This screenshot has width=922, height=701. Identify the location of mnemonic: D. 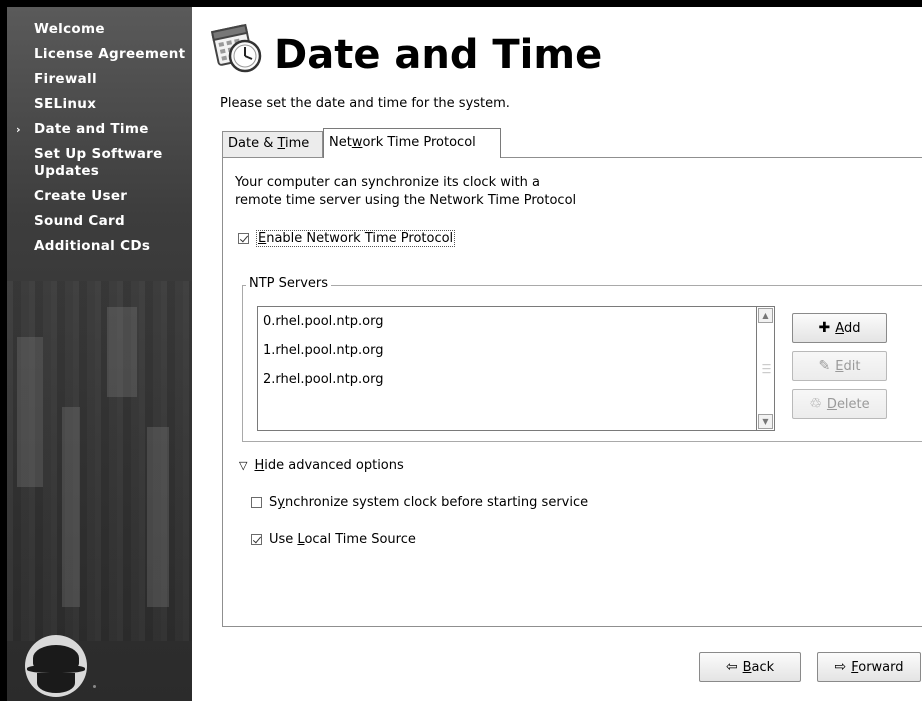
(831, 404).